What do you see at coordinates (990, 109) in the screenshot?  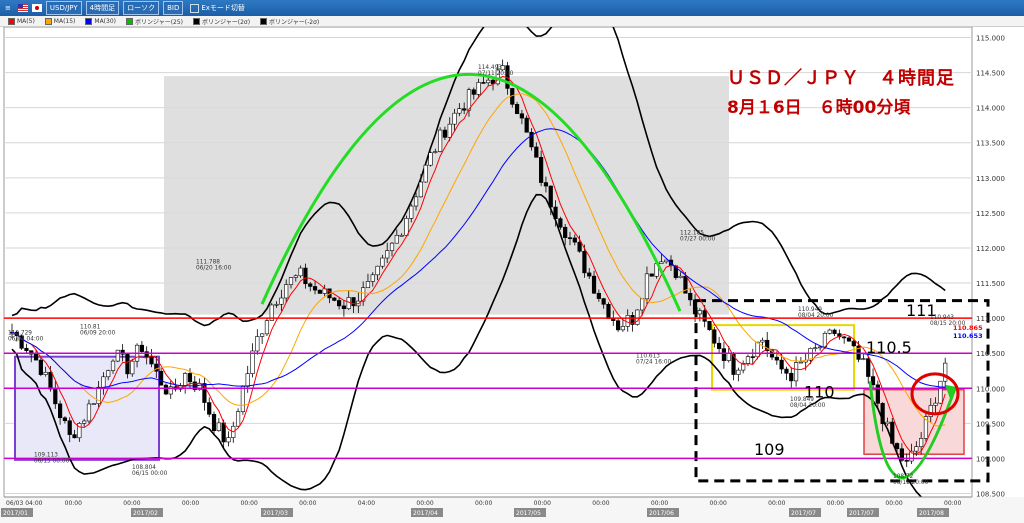 I see `y-tick-label: 114.000` at bounding box center [990, 109].